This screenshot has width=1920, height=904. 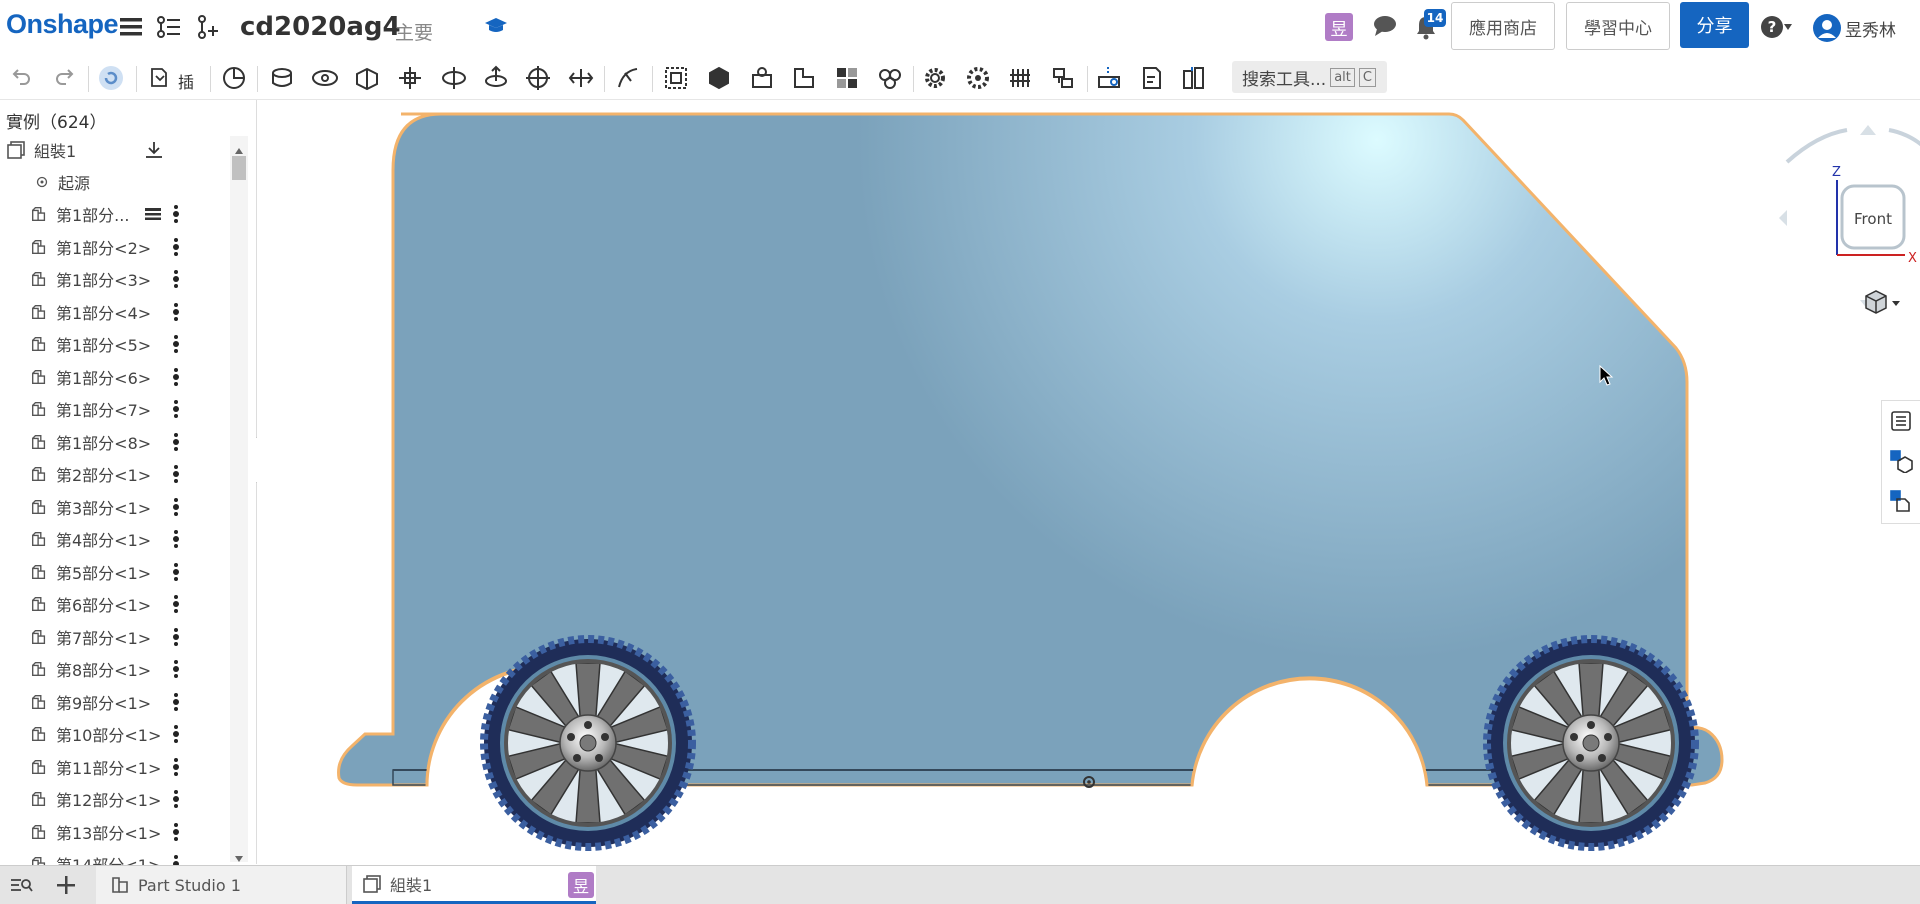 I want to click on learning-center-button: 學習中心, so click(x=1618, y=26).